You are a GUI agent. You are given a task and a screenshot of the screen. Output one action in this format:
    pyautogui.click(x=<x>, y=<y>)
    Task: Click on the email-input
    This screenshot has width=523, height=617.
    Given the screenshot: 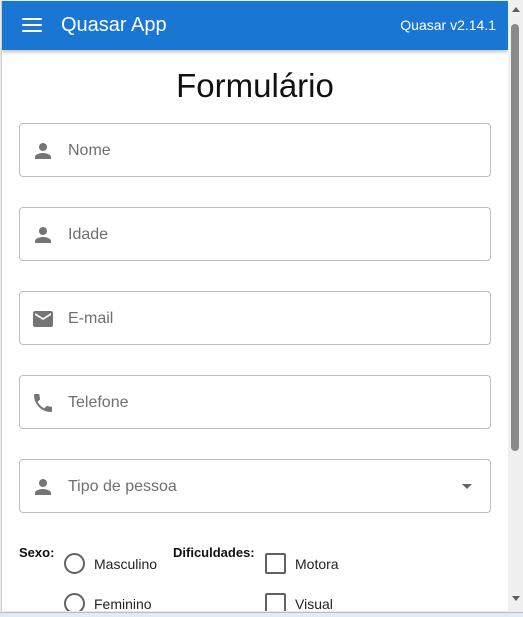 What is the action you would take?
    pyautogui.click(x=258, y=319)
    